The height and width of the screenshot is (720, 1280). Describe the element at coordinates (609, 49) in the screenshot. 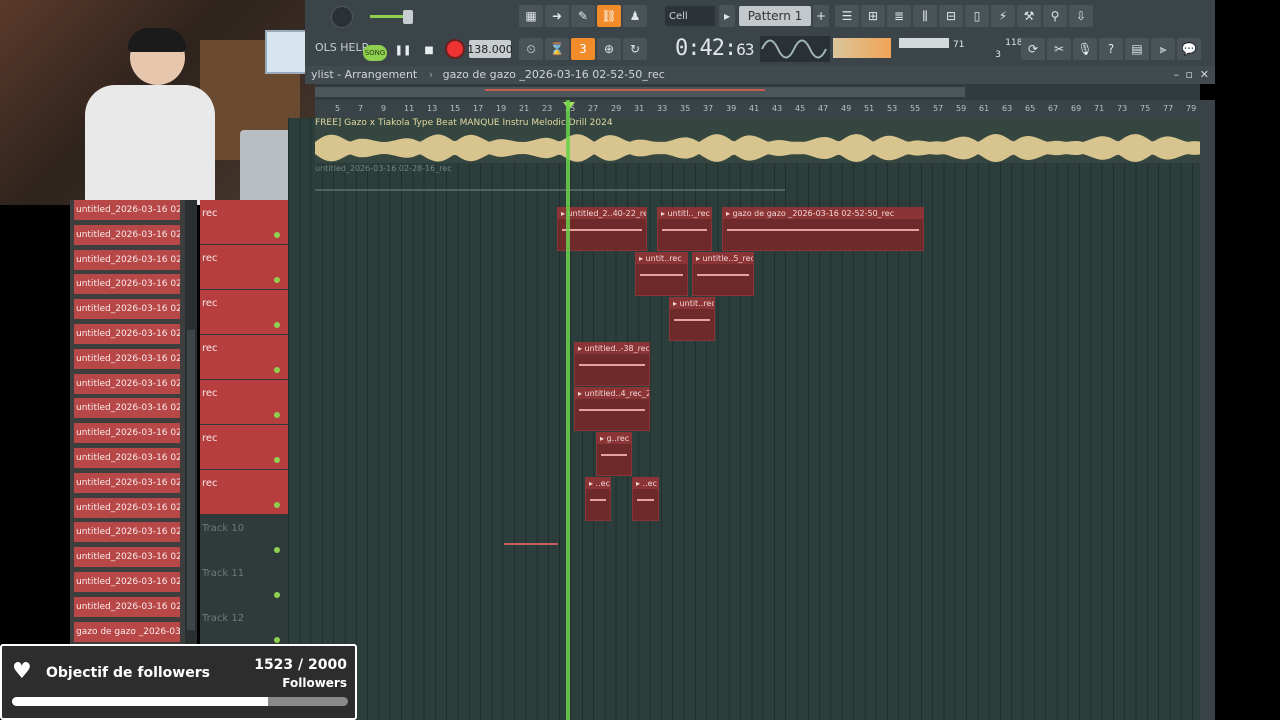

I see `blend-icon: ⊕` at that location.